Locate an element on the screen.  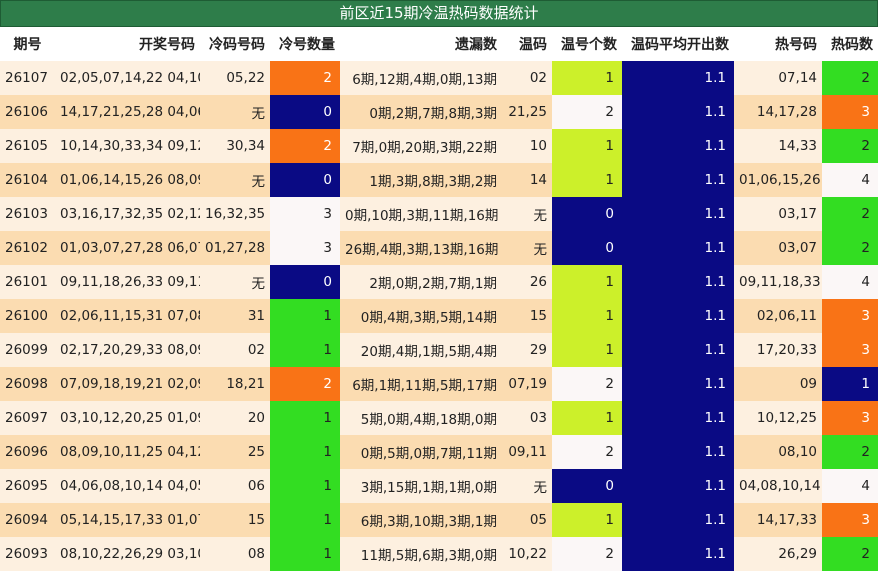
cell-issue: 26104 is located at coordinates (27, 180).